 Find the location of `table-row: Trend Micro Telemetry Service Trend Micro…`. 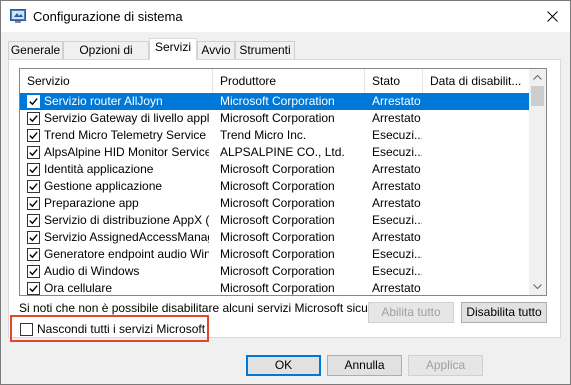

table-row: Trend Micro Telemetry Service Trend Micro… is located at coordinates (275, 135).